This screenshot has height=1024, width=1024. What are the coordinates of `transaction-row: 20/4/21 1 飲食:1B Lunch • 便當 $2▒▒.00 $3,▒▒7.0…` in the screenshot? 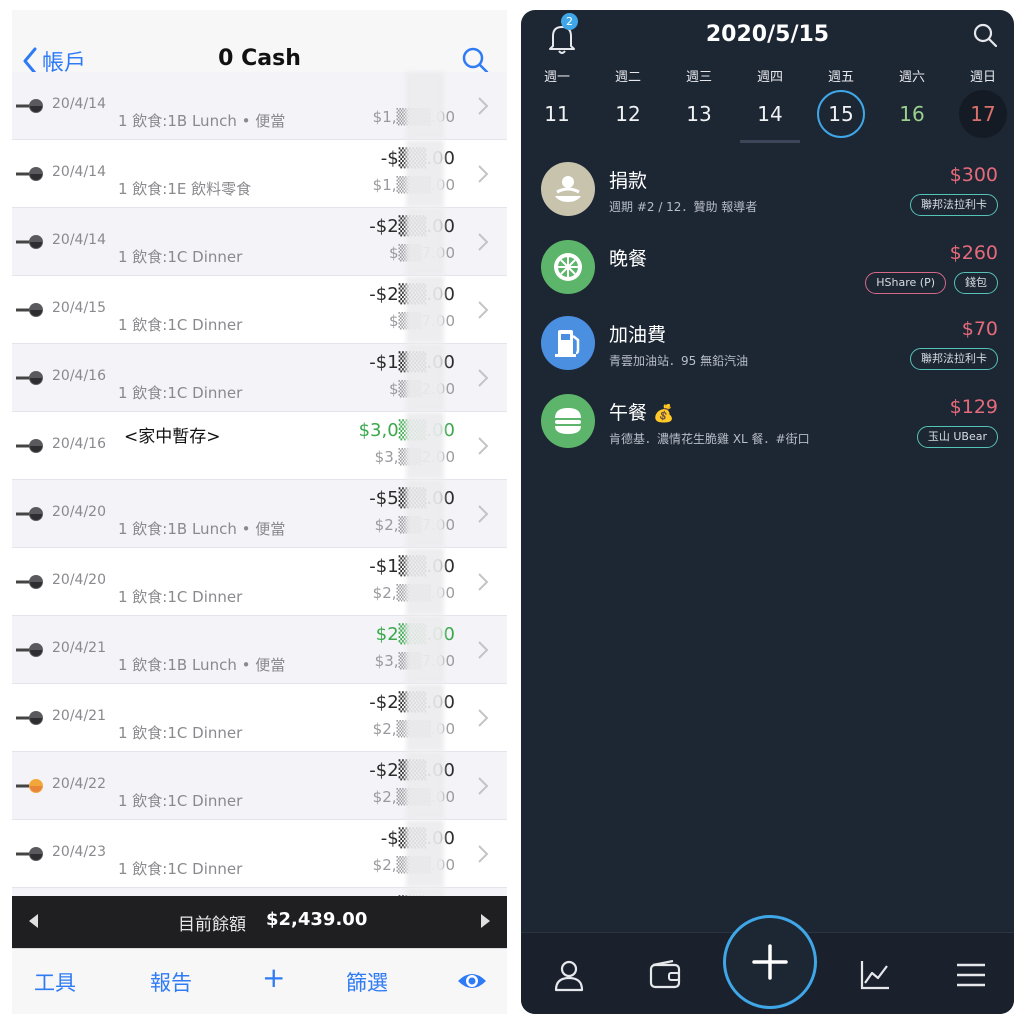 It's located at (259, 650).